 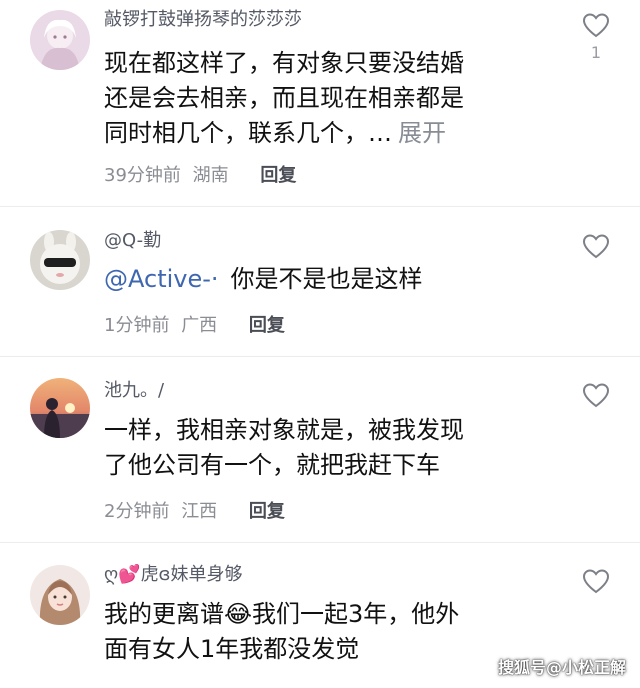 I want to click on watermark: 搜狐号@小松正解, so click(x=561, y=667).